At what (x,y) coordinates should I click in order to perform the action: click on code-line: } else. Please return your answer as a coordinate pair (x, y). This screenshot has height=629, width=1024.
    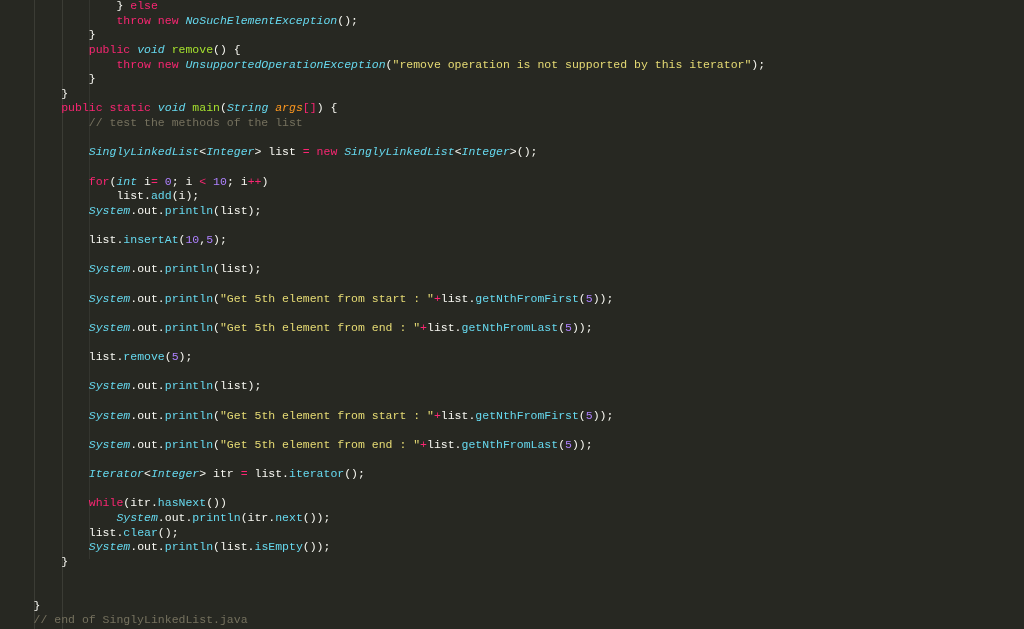
    Looking at the image, I should click on (136, 7).